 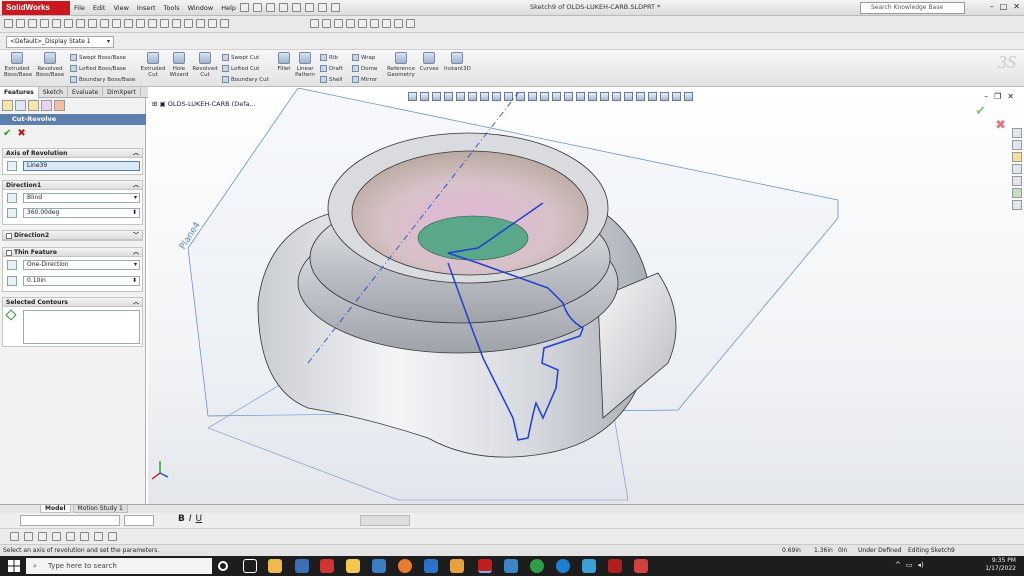 I want to click on tab-sketch: Sketch, so click(x=53, y=92).